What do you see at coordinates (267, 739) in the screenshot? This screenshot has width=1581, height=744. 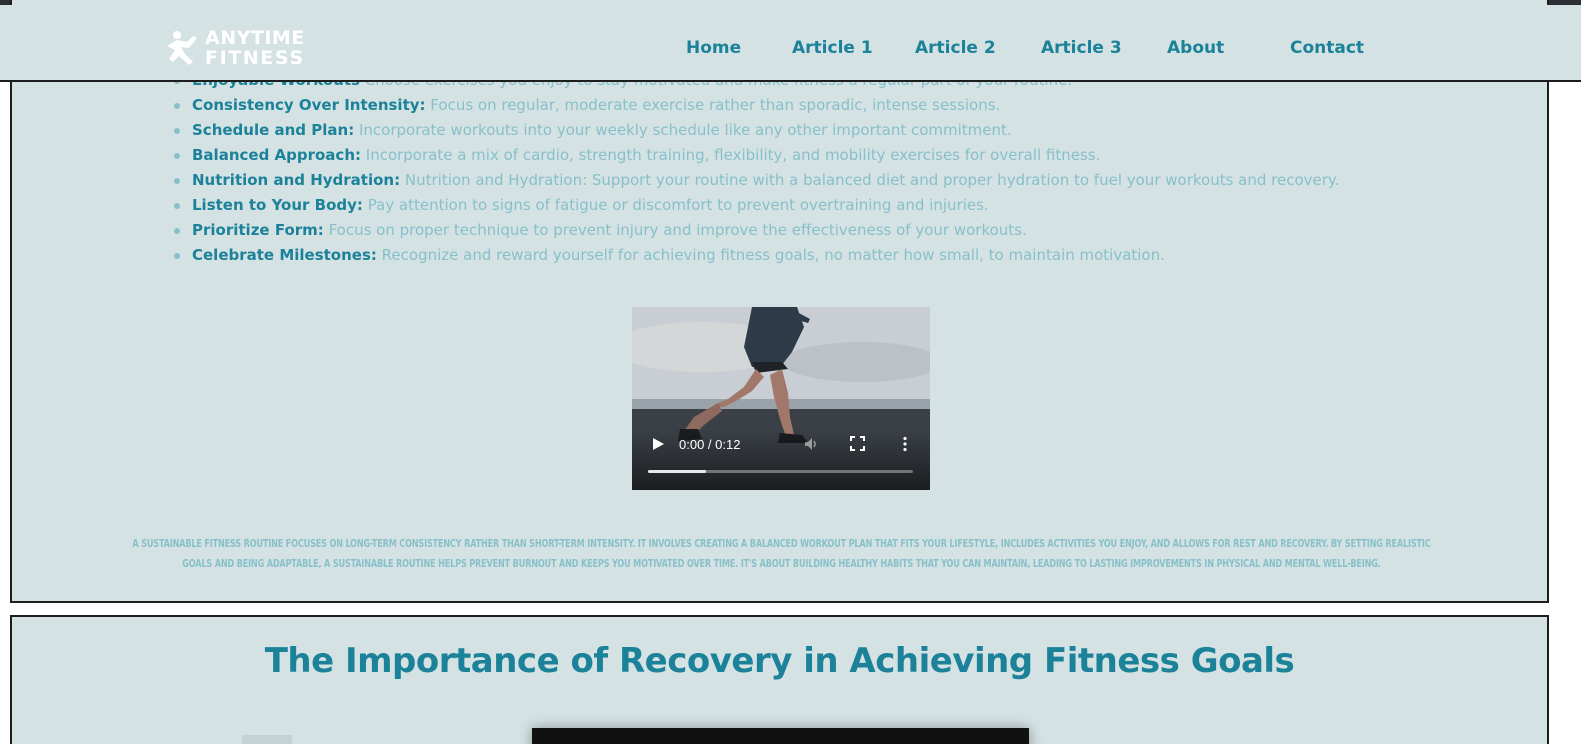 I see `decorative-image` at bounding box center [267, 739].